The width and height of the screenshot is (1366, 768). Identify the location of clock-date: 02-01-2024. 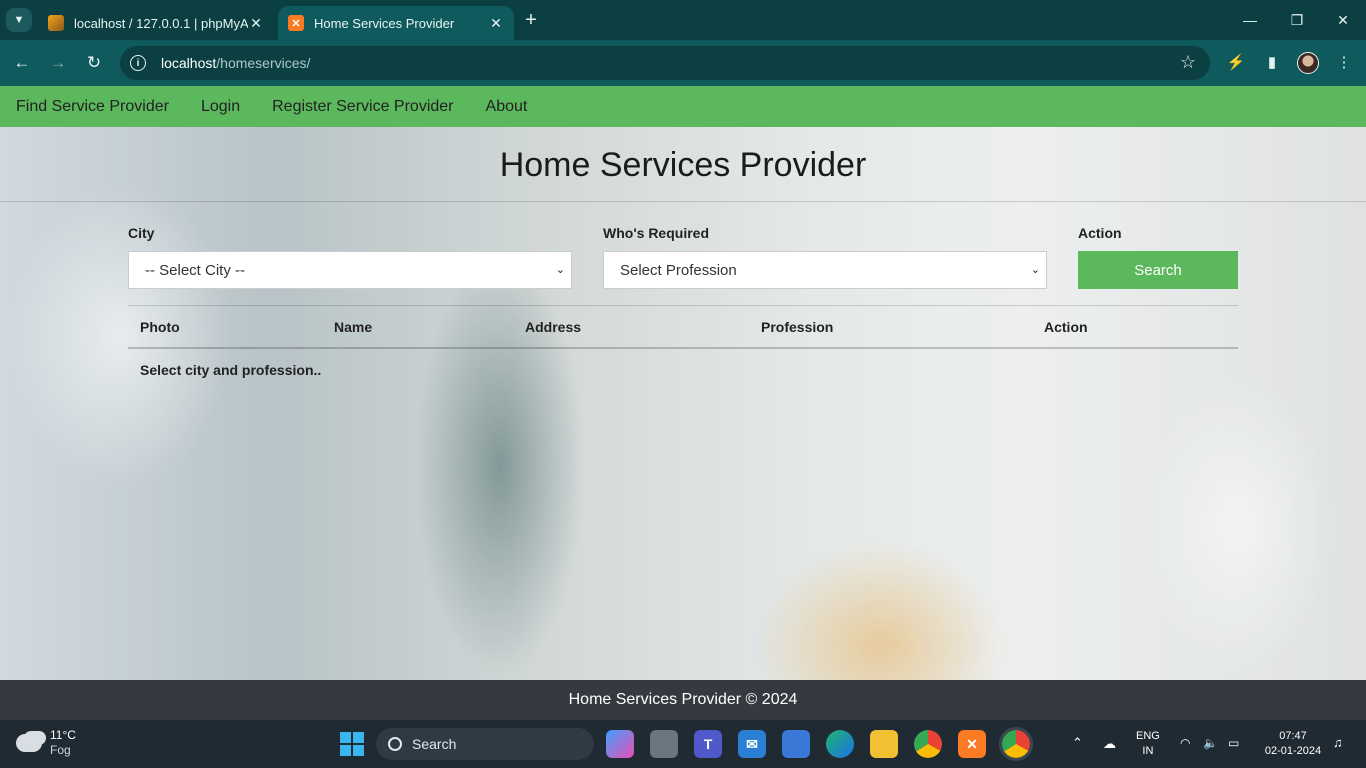
(1293, 751).